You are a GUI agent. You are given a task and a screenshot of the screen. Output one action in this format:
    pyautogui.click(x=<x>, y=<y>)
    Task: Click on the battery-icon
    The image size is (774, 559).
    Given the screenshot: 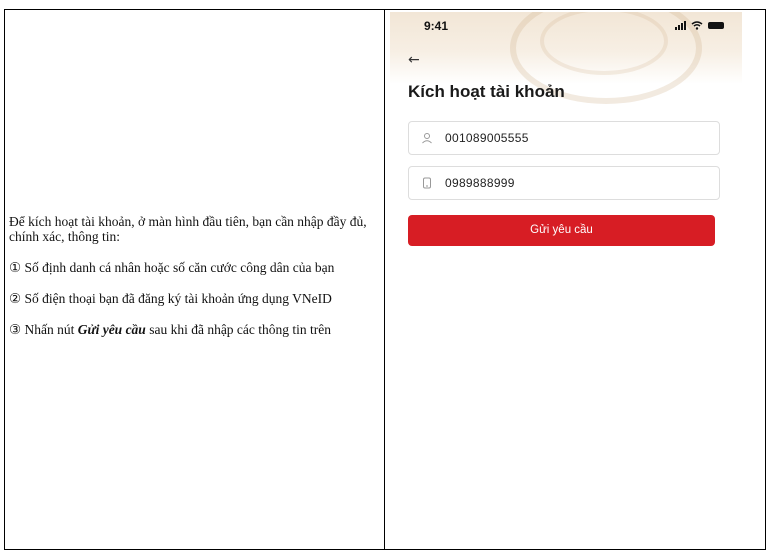 What is the action you would take?
    pyautogui.click(x=716, y=25)
    